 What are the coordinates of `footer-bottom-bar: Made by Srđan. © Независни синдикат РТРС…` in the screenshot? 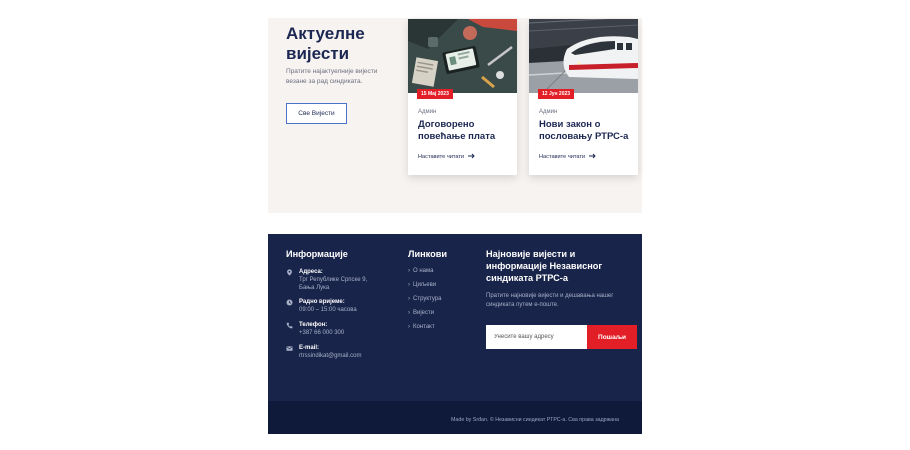 It's located at (455, 417).